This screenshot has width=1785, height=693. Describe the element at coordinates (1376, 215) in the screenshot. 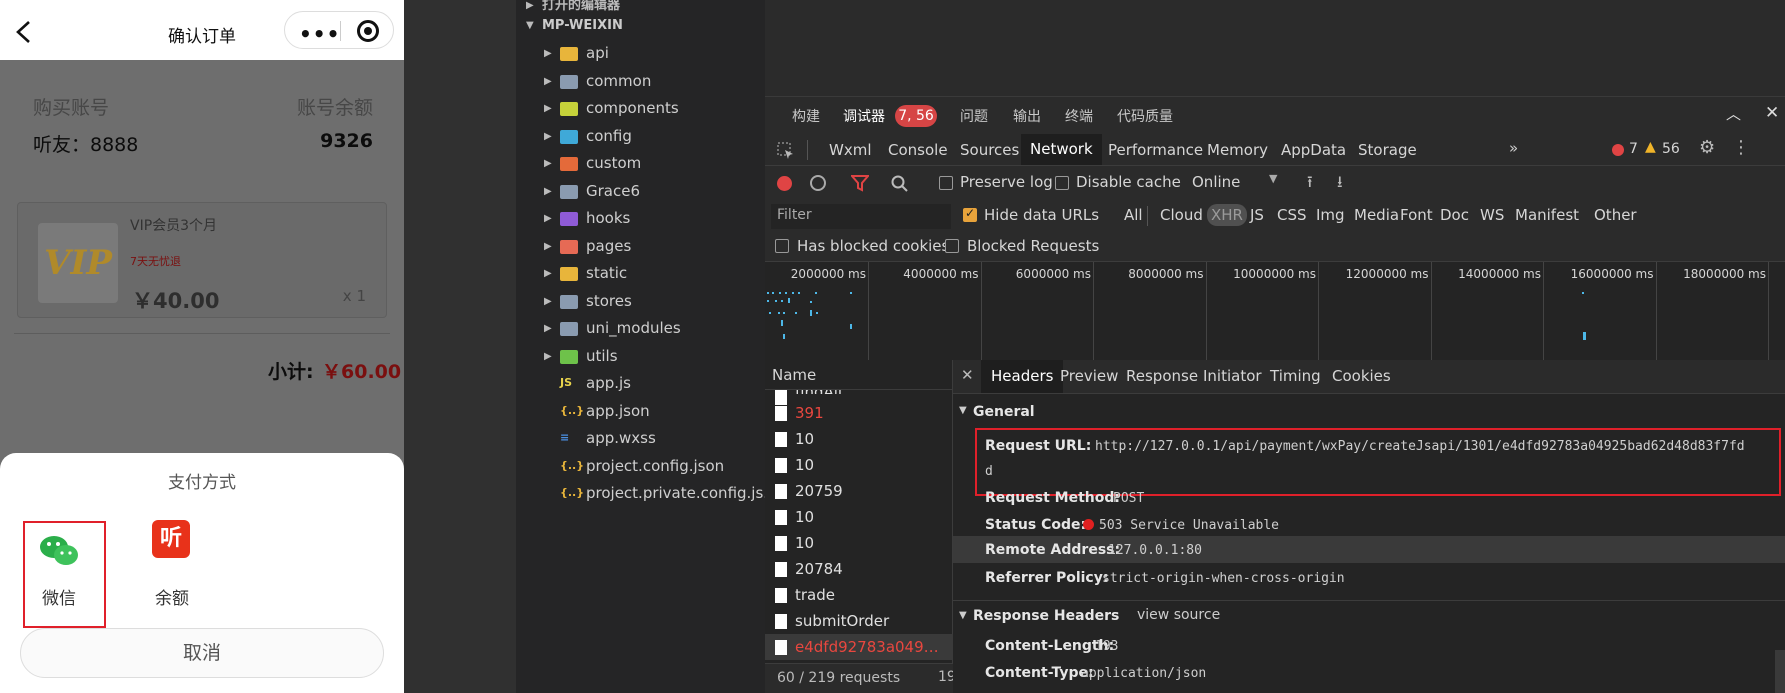

I see `filter-media: Media` at that location.